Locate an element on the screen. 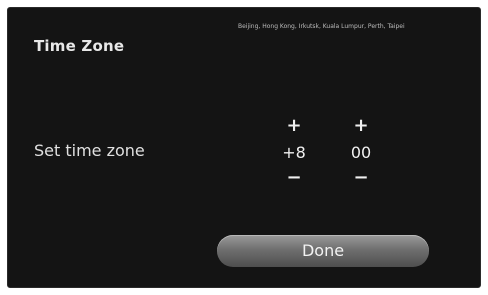 The width and height of the screenshot is (488, 295). hours-increment-button: + is located at coordinates (294, 126).